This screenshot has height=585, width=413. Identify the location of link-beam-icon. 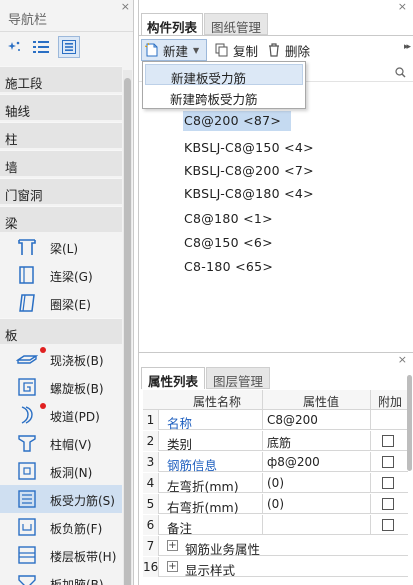
(26, 275).